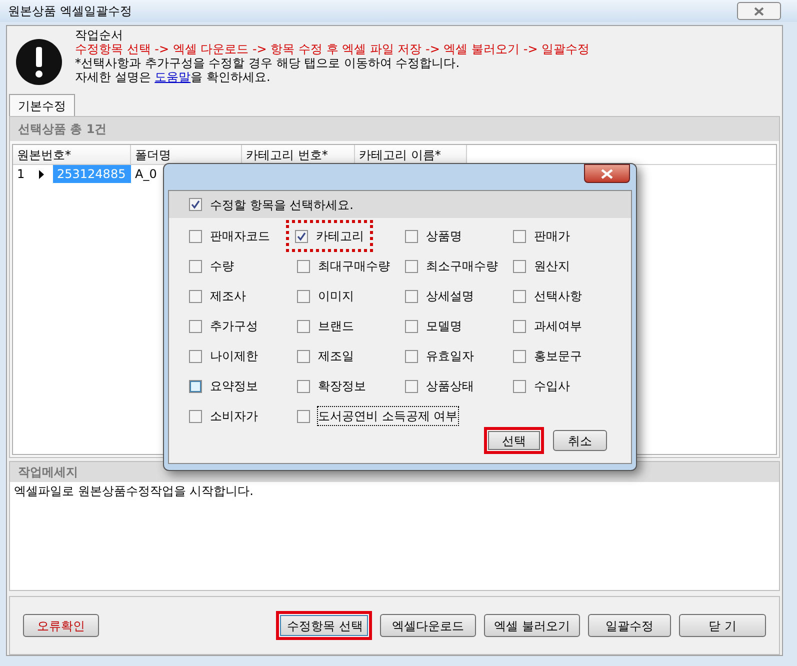  Describe the element at coordinates (552, 266) in the screenshot. I see `checkbox-label: 원산지` at that location.